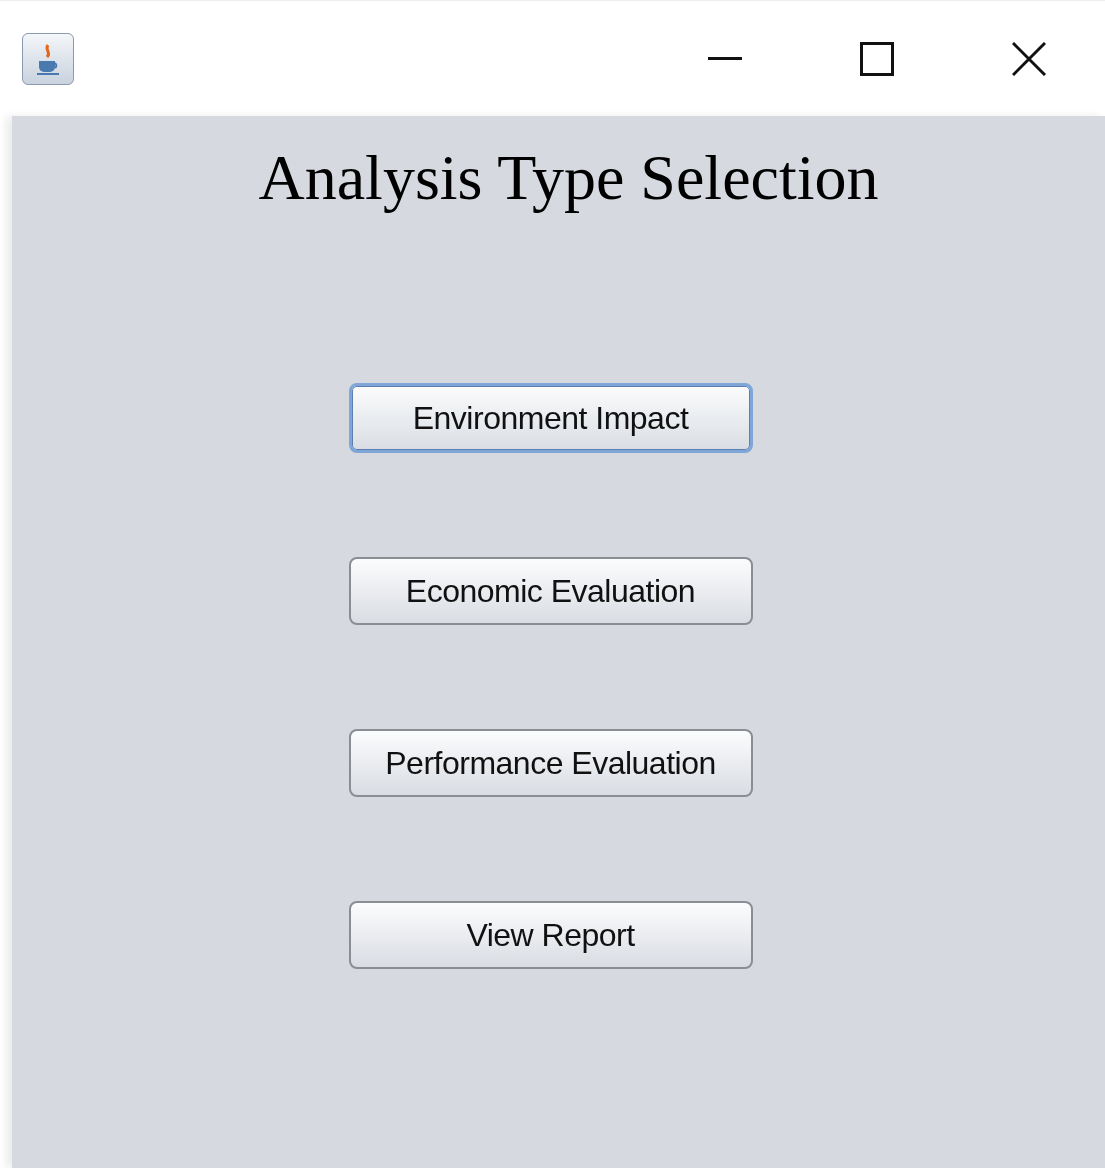 The width and height of the screenshot is (1105, 1168). I want to click on analysis-button: Environment Impact, so click(550, 418).